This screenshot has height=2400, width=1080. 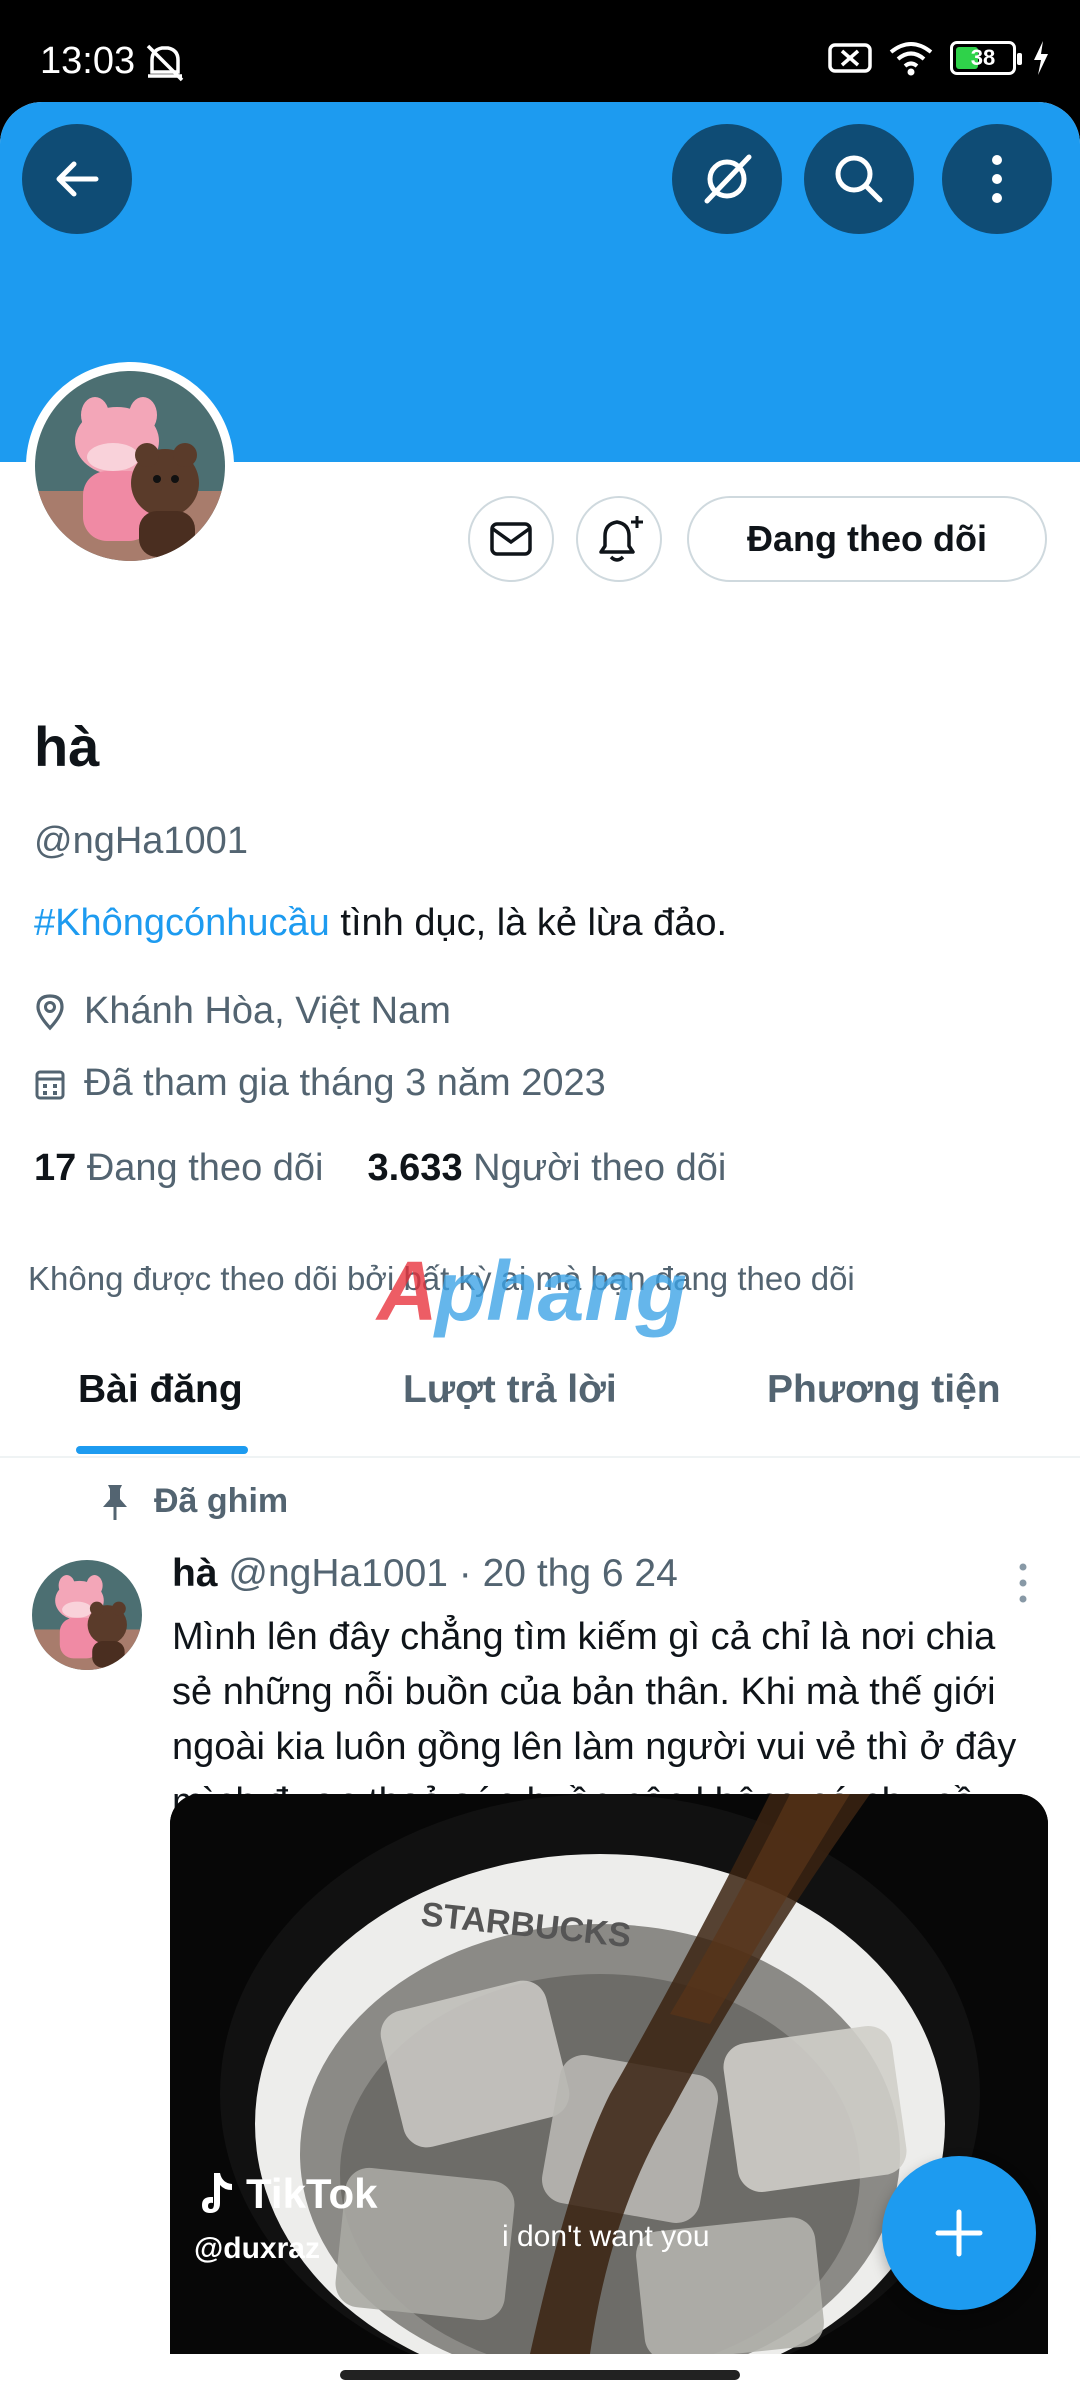 What do you see at coordinates (50, 1011) in the screenshot?
I see `location-pin-icon` at bounding box center [50, 1011].